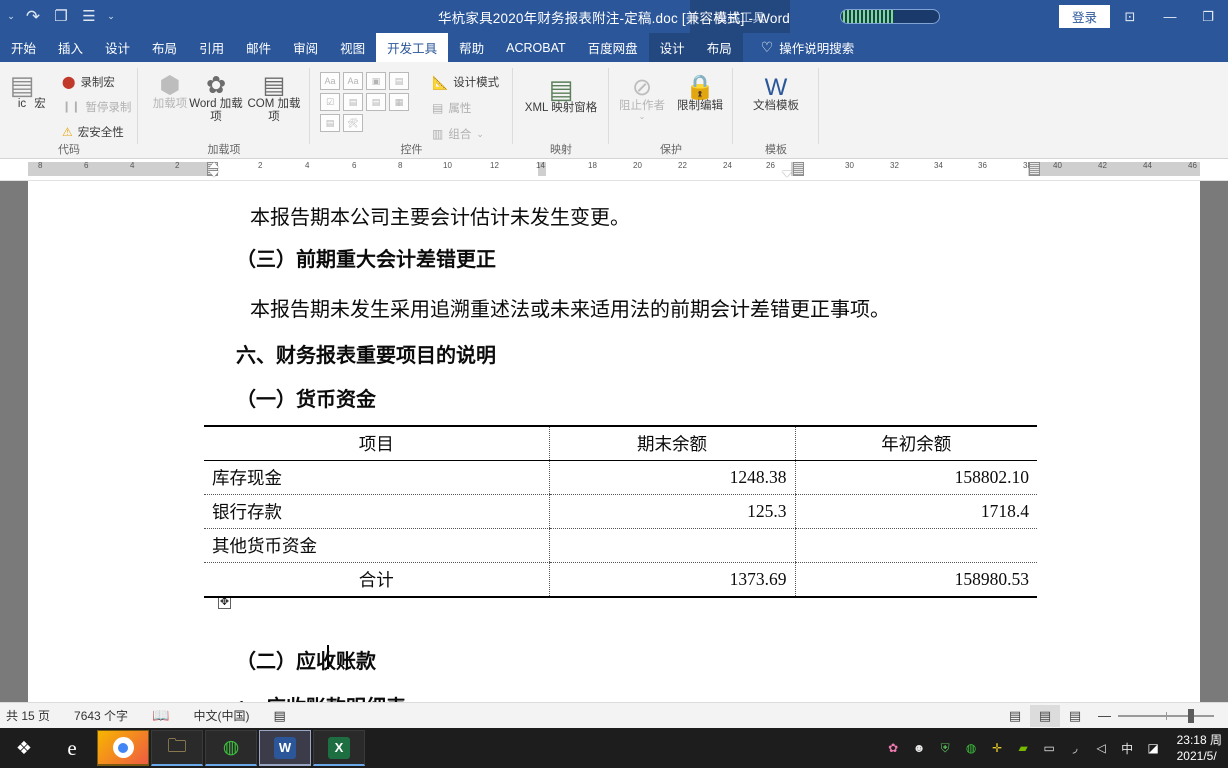 The image size is (1228, 768). Describe the element at coordinates (700, 94) in the screenshot. I see `restrict-editing-button: 🔒 限制编辑` at that location.